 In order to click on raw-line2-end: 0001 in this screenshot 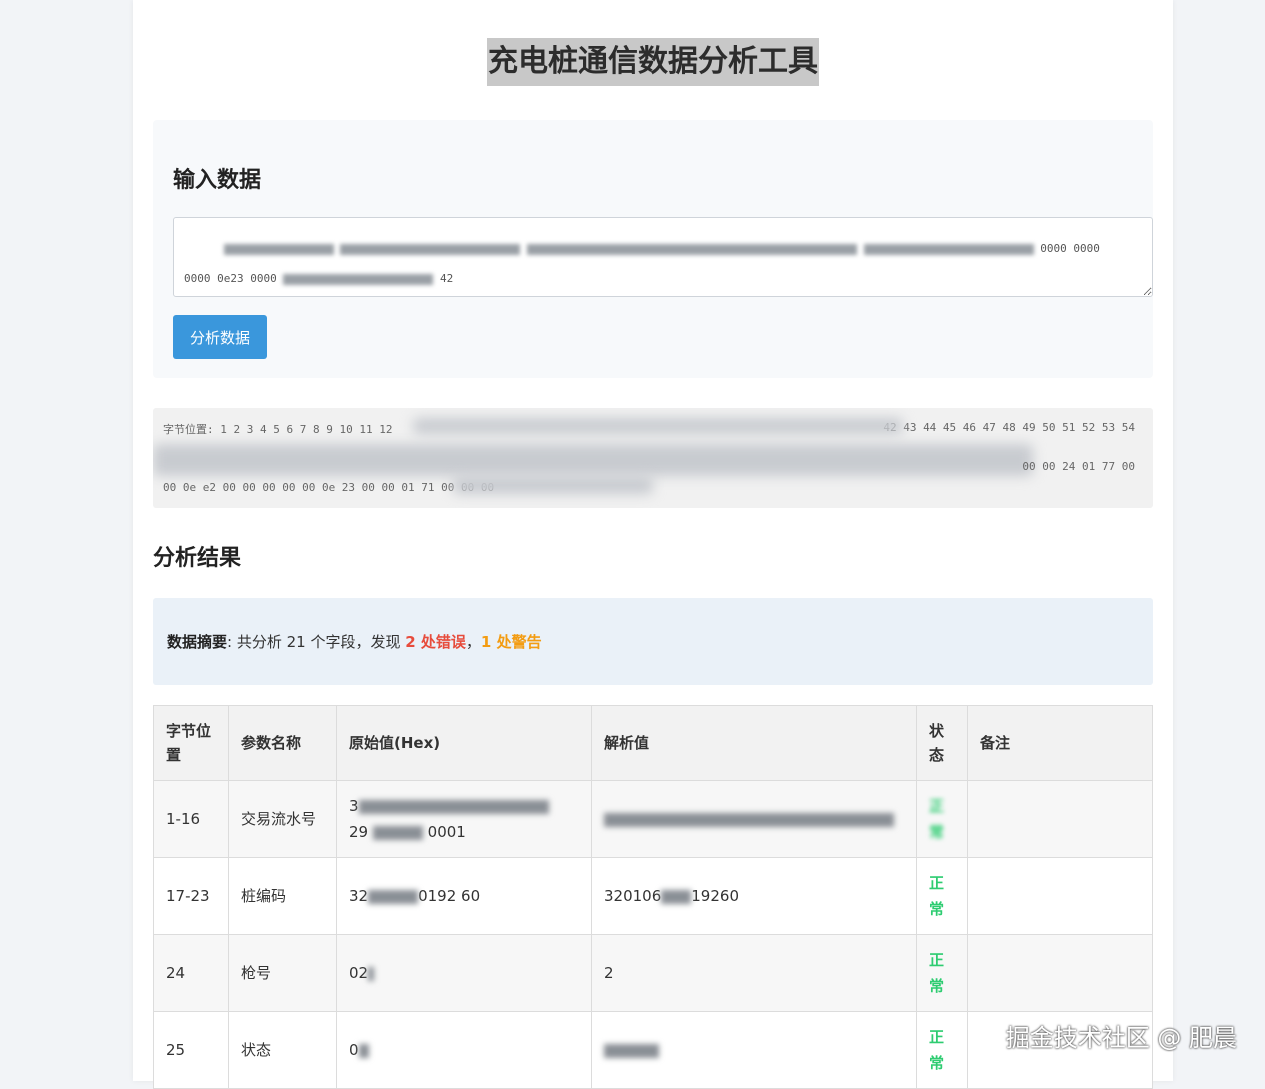, I will do `click(446, 832)`.